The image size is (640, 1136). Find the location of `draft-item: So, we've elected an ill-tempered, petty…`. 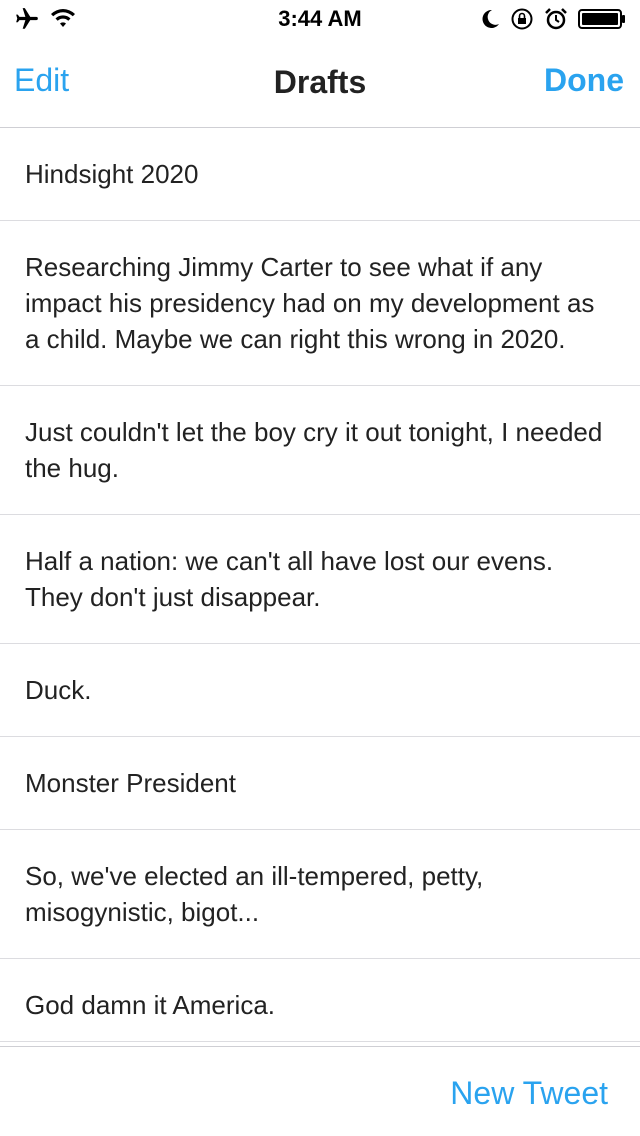

draft-item: So, we've elected an ill-tempered, petty… is located at coordinates (320, 894).